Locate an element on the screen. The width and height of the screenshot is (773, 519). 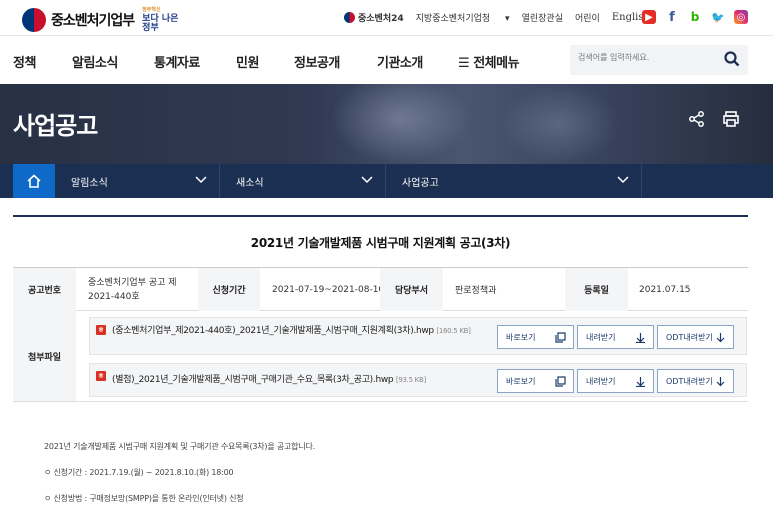
menu-policy: 정책 is located at coordinates (24, 61).